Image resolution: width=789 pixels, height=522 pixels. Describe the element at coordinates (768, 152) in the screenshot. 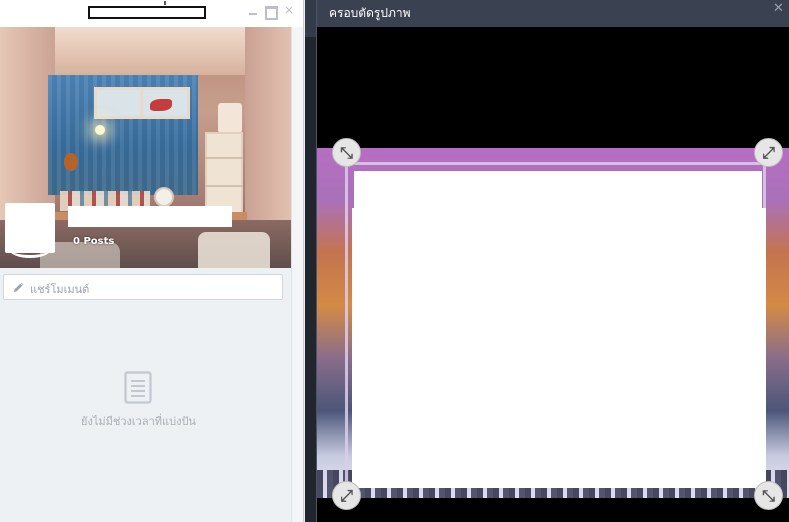

I see `resize-handle-top-right: ⤢` at that location.